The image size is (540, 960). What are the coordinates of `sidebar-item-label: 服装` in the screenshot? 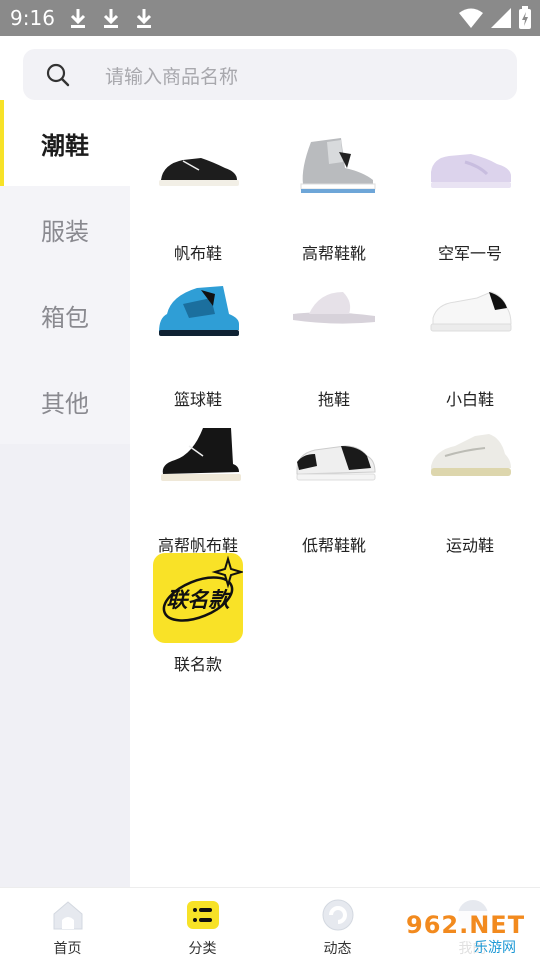 It's located at (65, 231).